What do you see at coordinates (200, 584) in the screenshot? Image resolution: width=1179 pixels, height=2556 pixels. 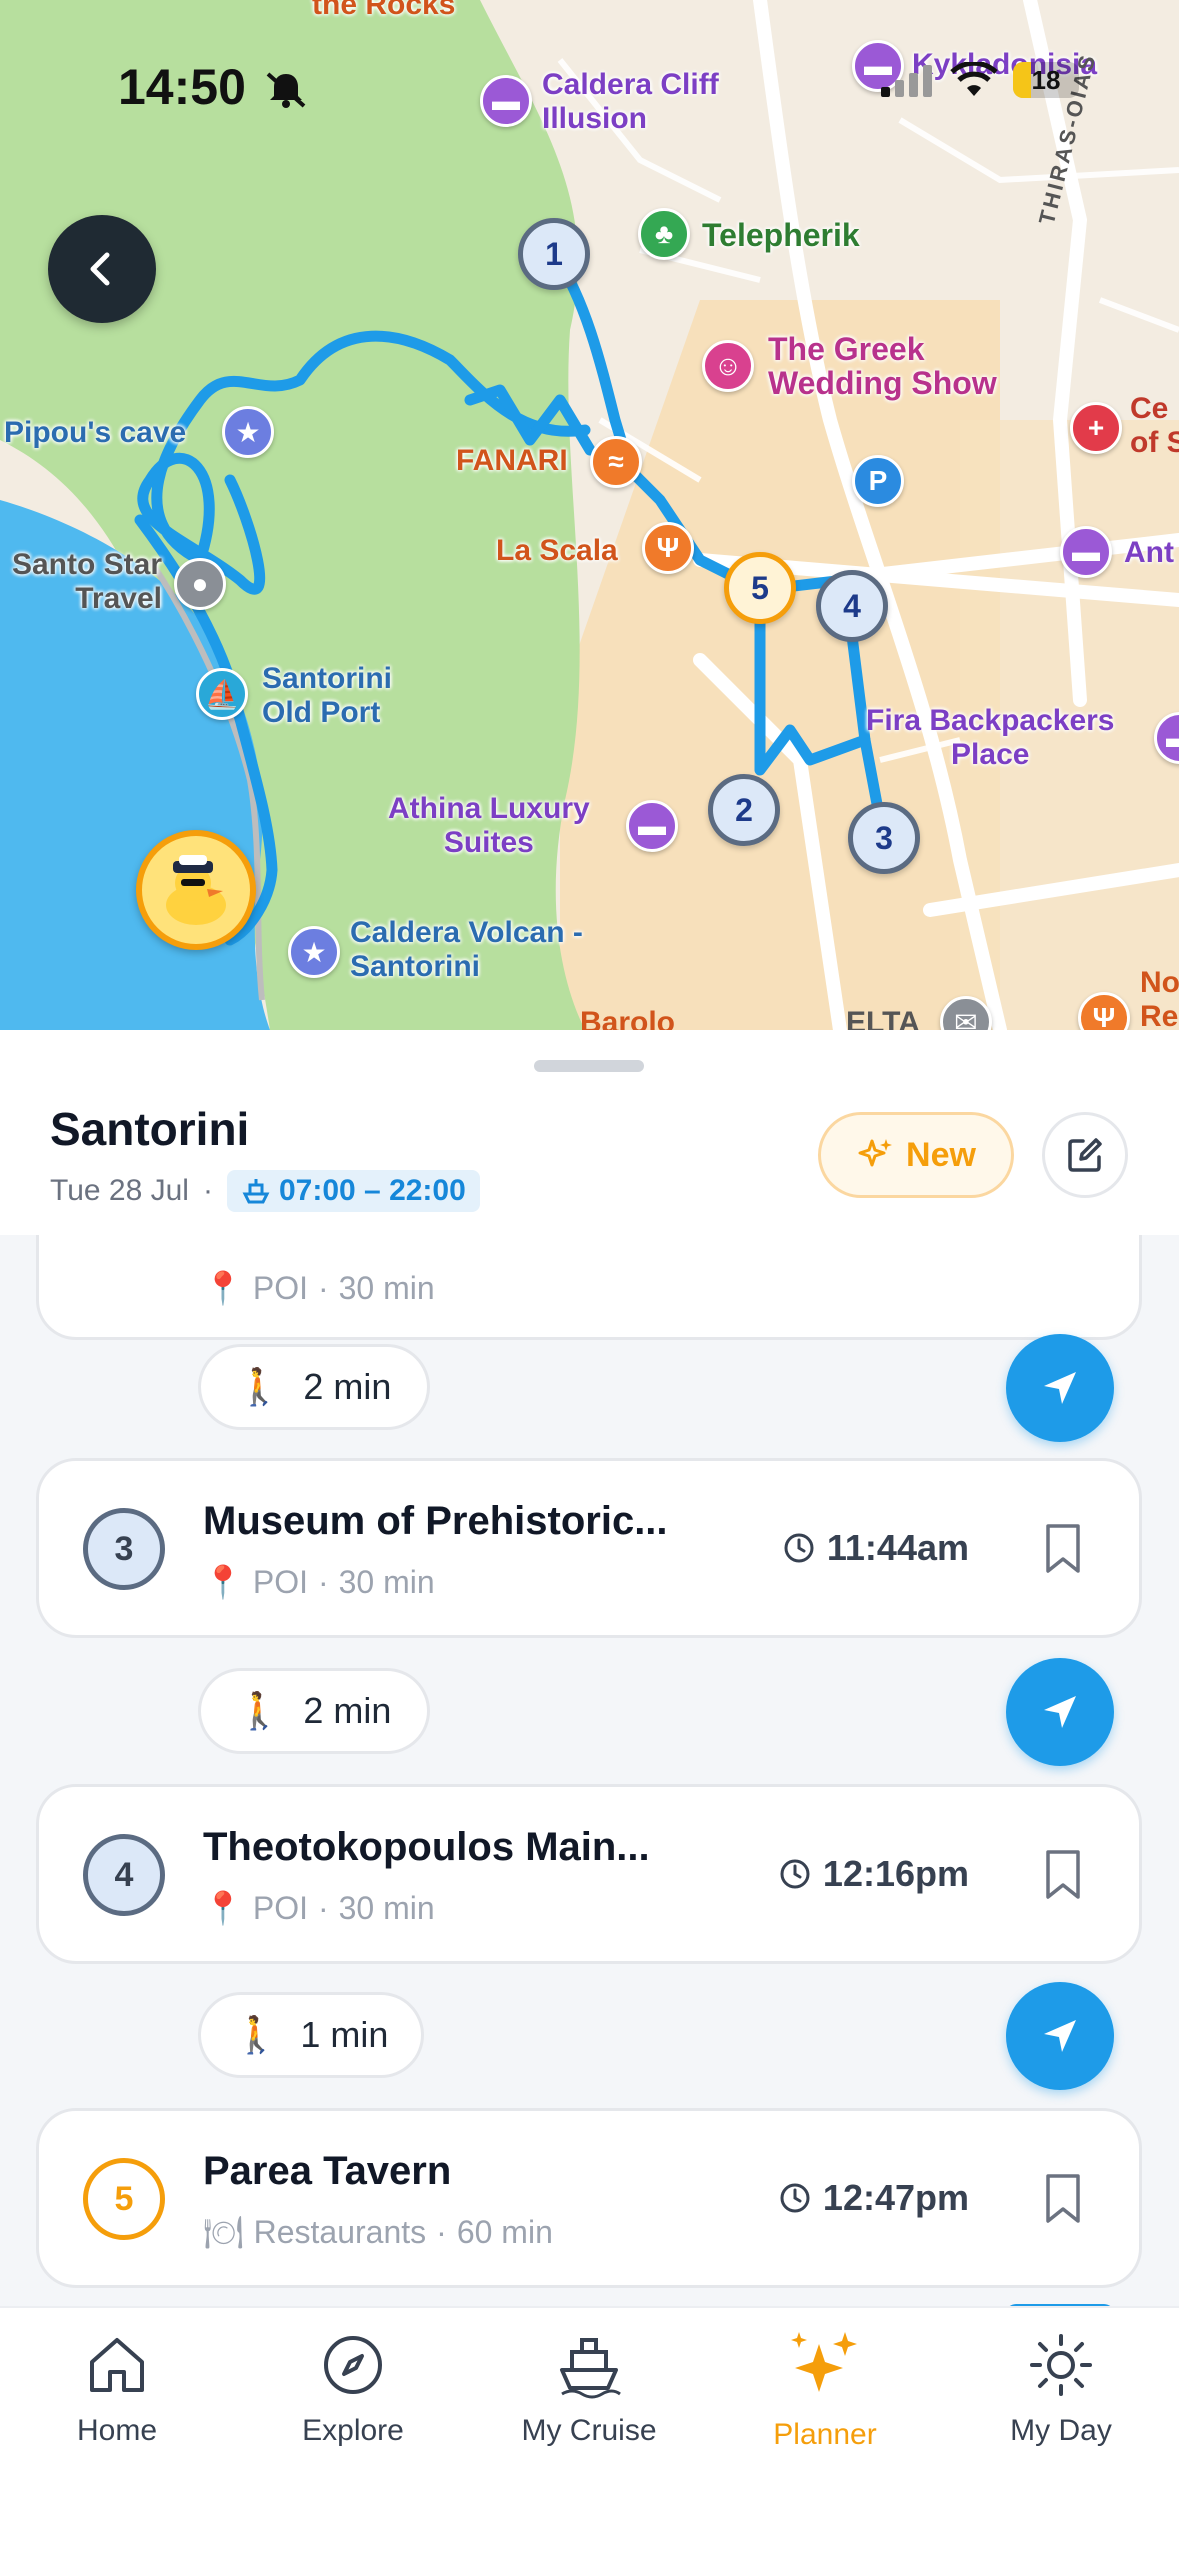 I see `pin-icon: ●` at bounding box center [200, 584].